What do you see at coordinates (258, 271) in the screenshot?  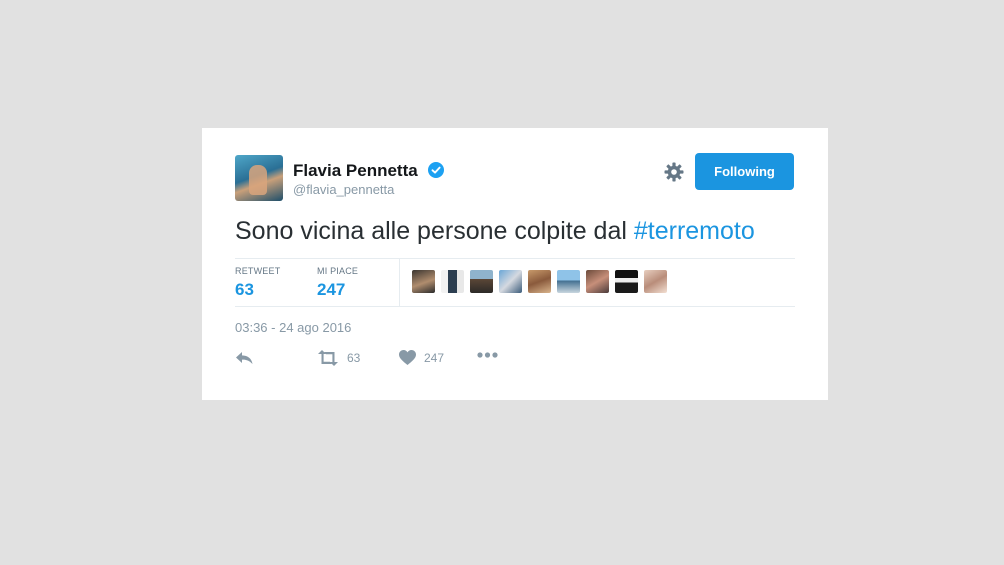 I see `retweet-stat-label: RETWEET` at bounding box center [258, 271].